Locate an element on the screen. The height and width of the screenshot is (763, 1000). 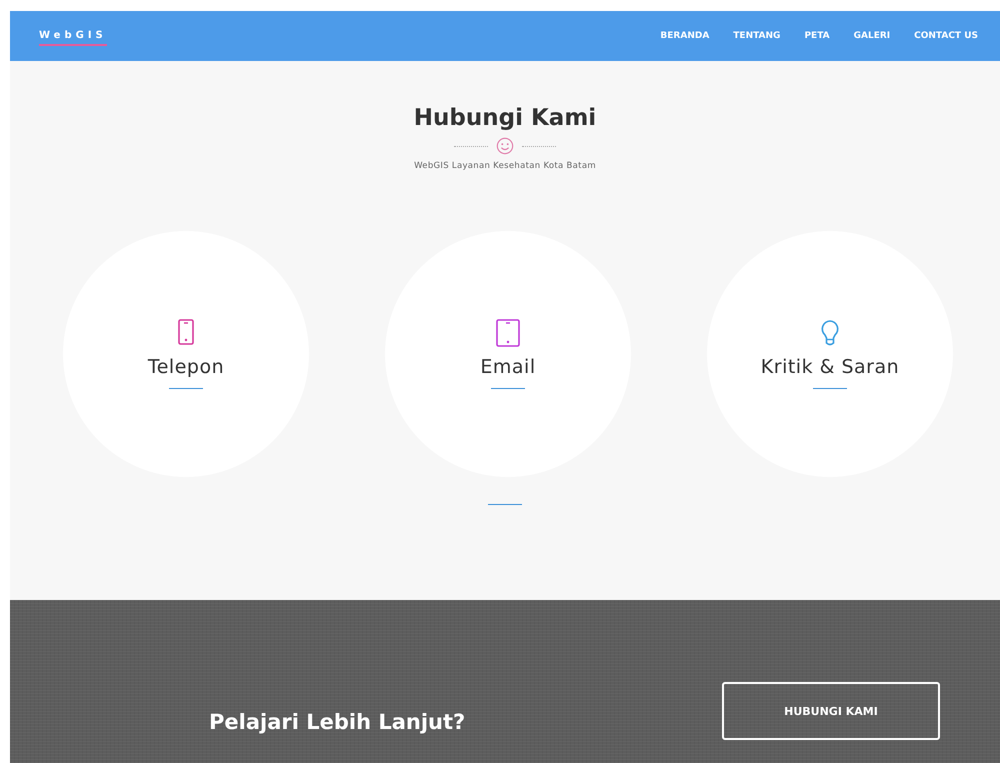
section-title: Hubungi Kami is located at coordinates (505, 118).